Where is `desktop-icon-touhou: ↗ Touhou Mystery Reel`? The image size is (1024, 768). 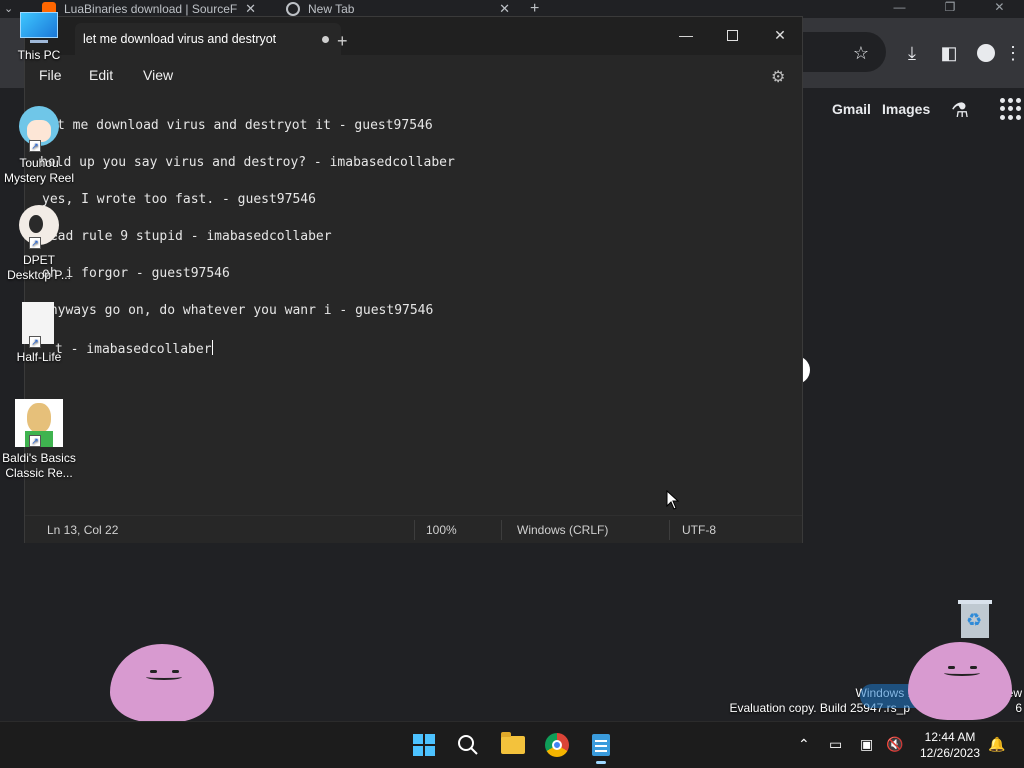
desktop-icon-touhou: ↗ Touhou Mystery Reel is located at coordinates (39, 145).